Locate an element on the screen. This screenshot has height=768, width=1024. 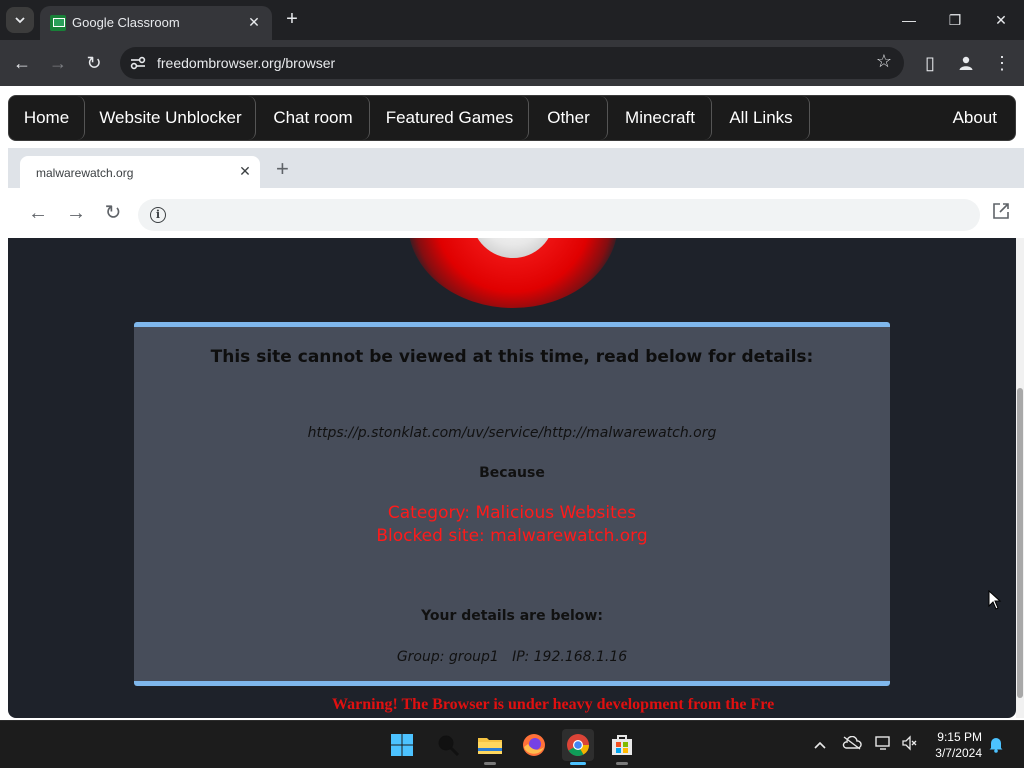
forward-button: → is located at coordinates (58, 63).